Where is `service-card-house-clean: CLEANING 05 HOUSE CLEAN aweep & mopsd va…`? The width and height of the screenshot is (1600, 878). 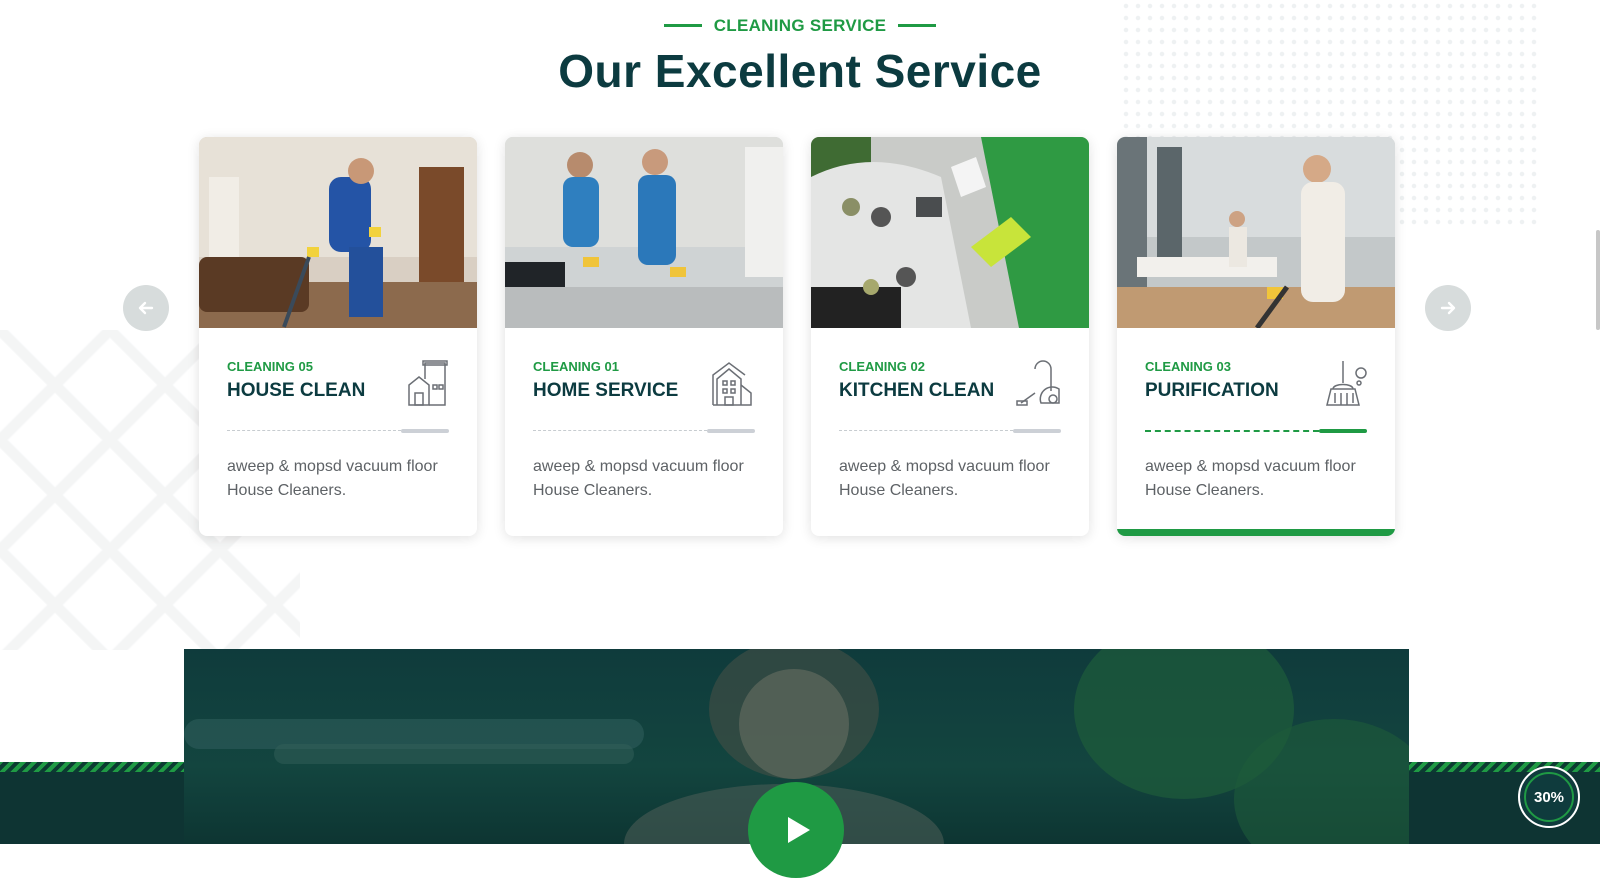 service-card-house-clean: CLEANING 05 HOUSE CLEAN aweep & mopsd va… is located at coordinates (338, 336).